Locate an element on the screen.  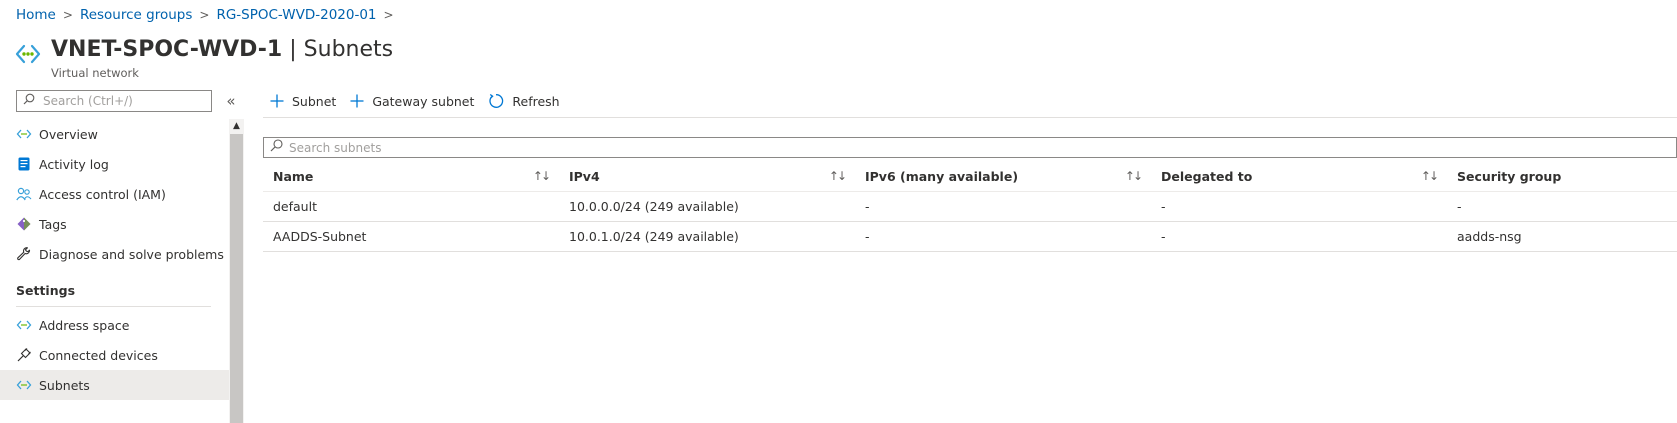
add-gateway-subnet-button: Gateway subnet is located at coordinates (412, 101).